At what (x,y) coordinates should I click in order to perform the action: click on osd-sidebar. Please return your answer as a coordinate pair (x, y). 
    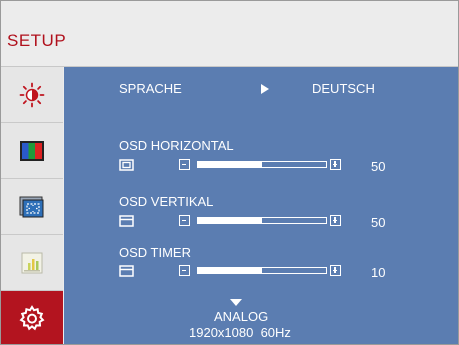
    Looking at the image, I should click on (32, 205).